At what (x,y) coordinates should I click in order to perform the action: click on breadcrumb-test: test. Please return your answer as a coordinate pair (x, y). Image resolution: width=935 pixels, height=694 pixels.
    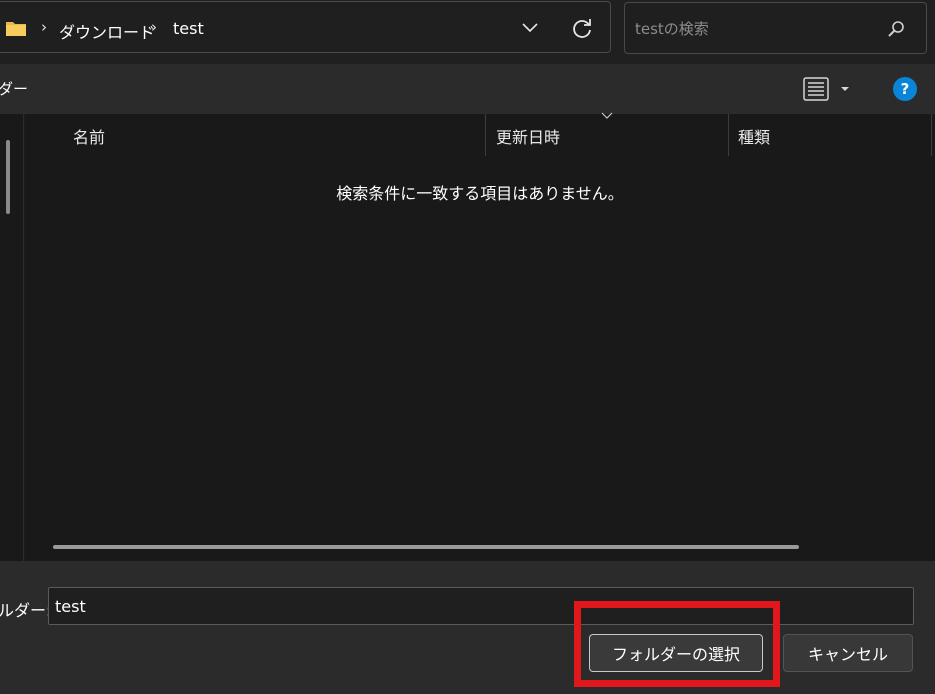
    Looking at the image, I should click on (188, 28).